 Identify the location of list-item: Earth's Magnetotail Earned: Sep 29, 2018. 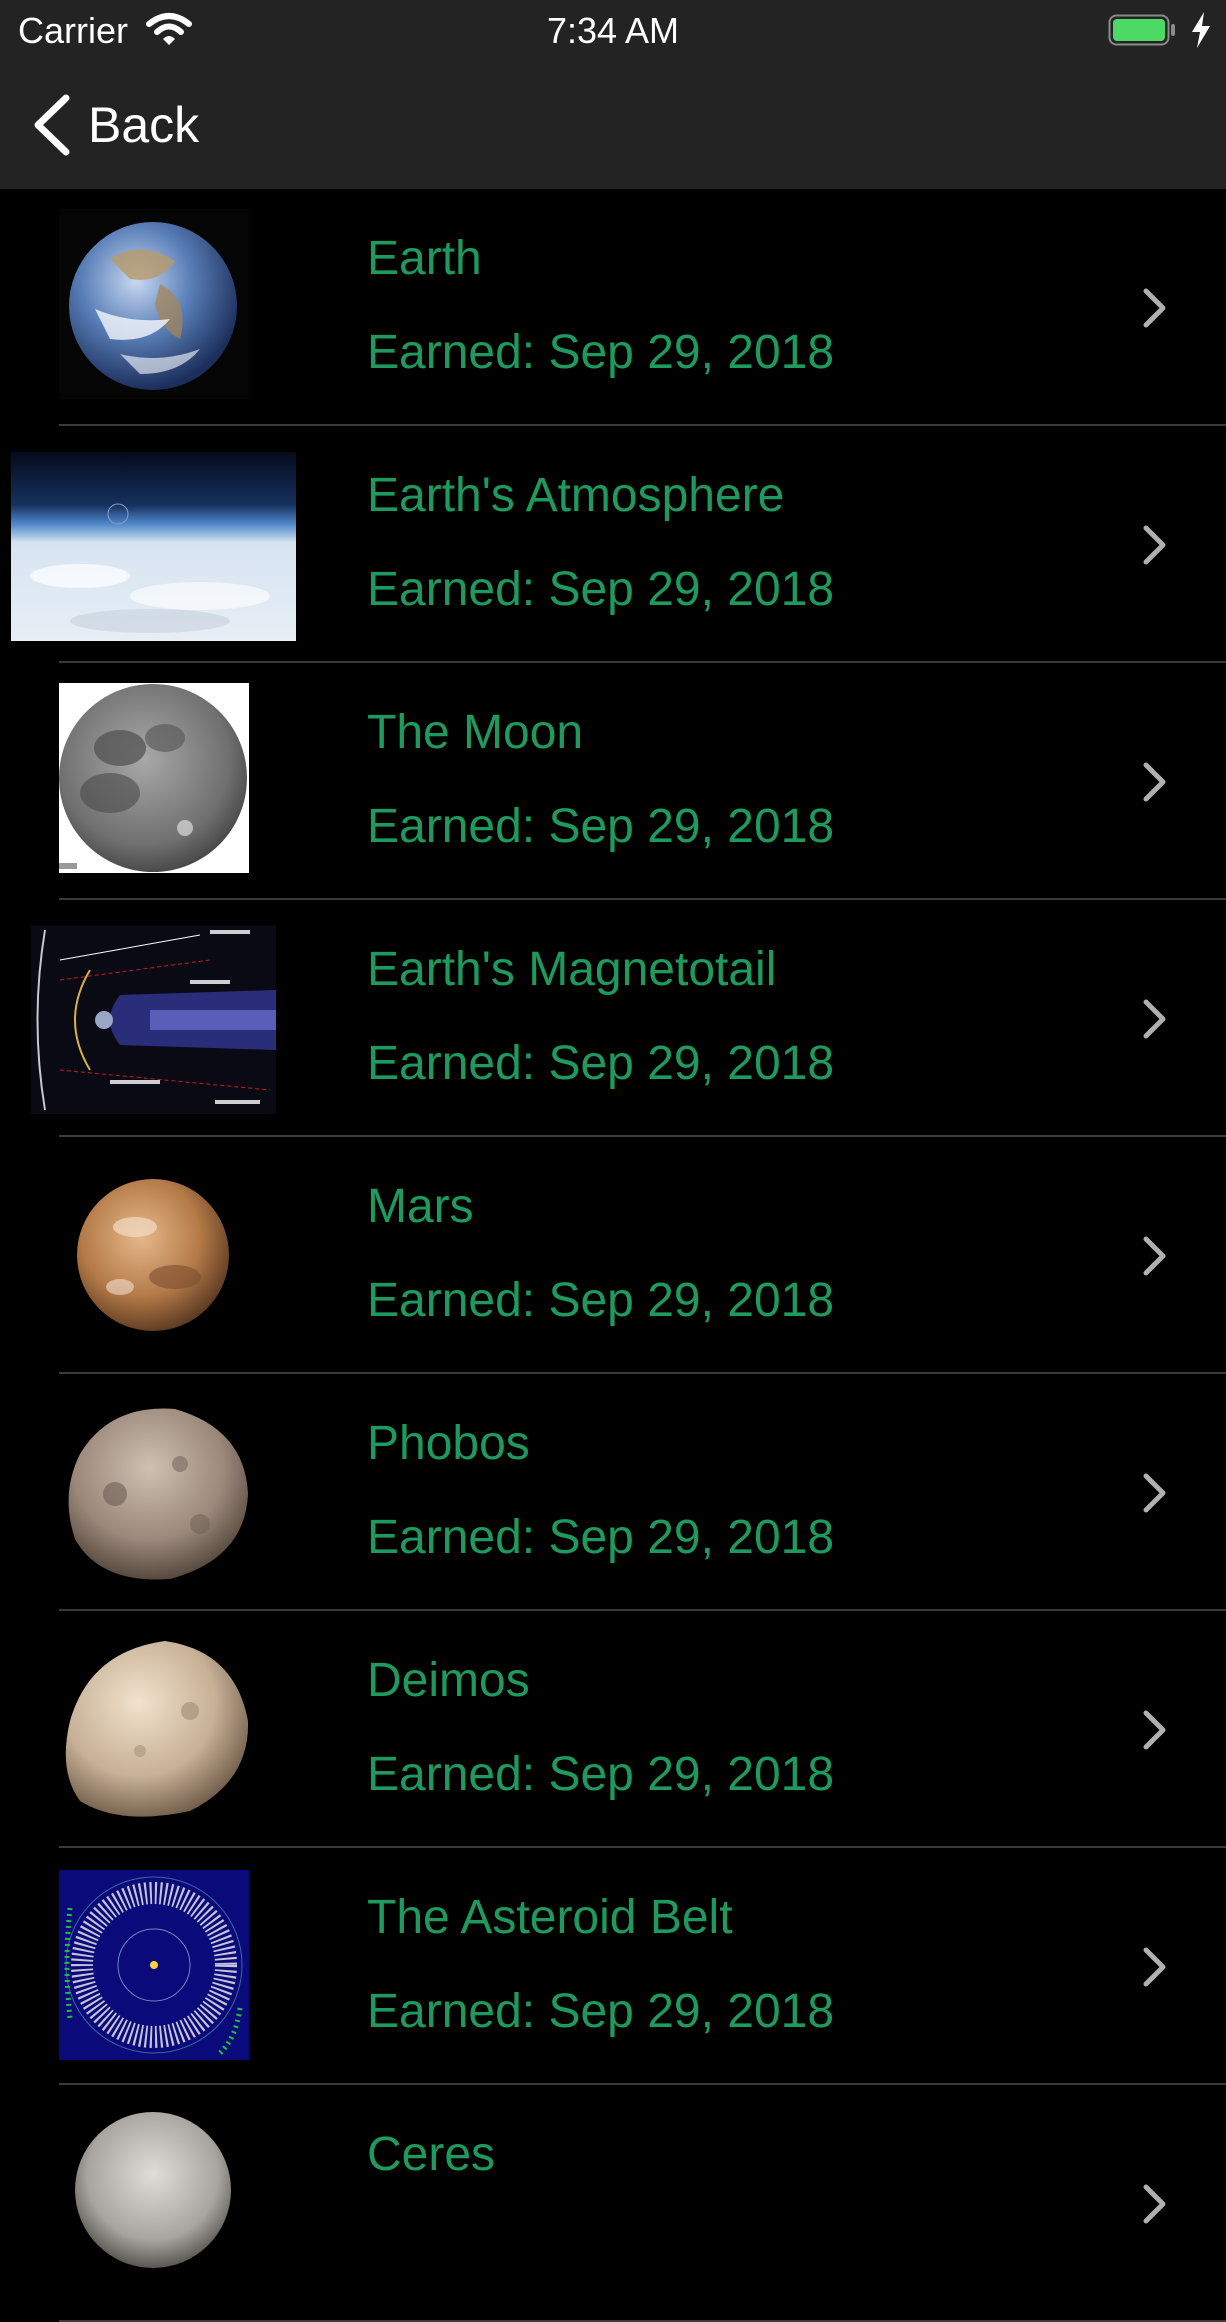
(613, 1018).